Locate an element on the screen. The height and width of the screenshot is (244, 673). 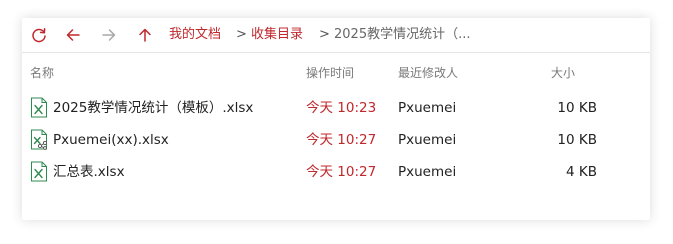
file-row: Pxuemei(xx).xlsx 今天 10:27 Pxuemei 10 KB is located at coordinates (336, 140).